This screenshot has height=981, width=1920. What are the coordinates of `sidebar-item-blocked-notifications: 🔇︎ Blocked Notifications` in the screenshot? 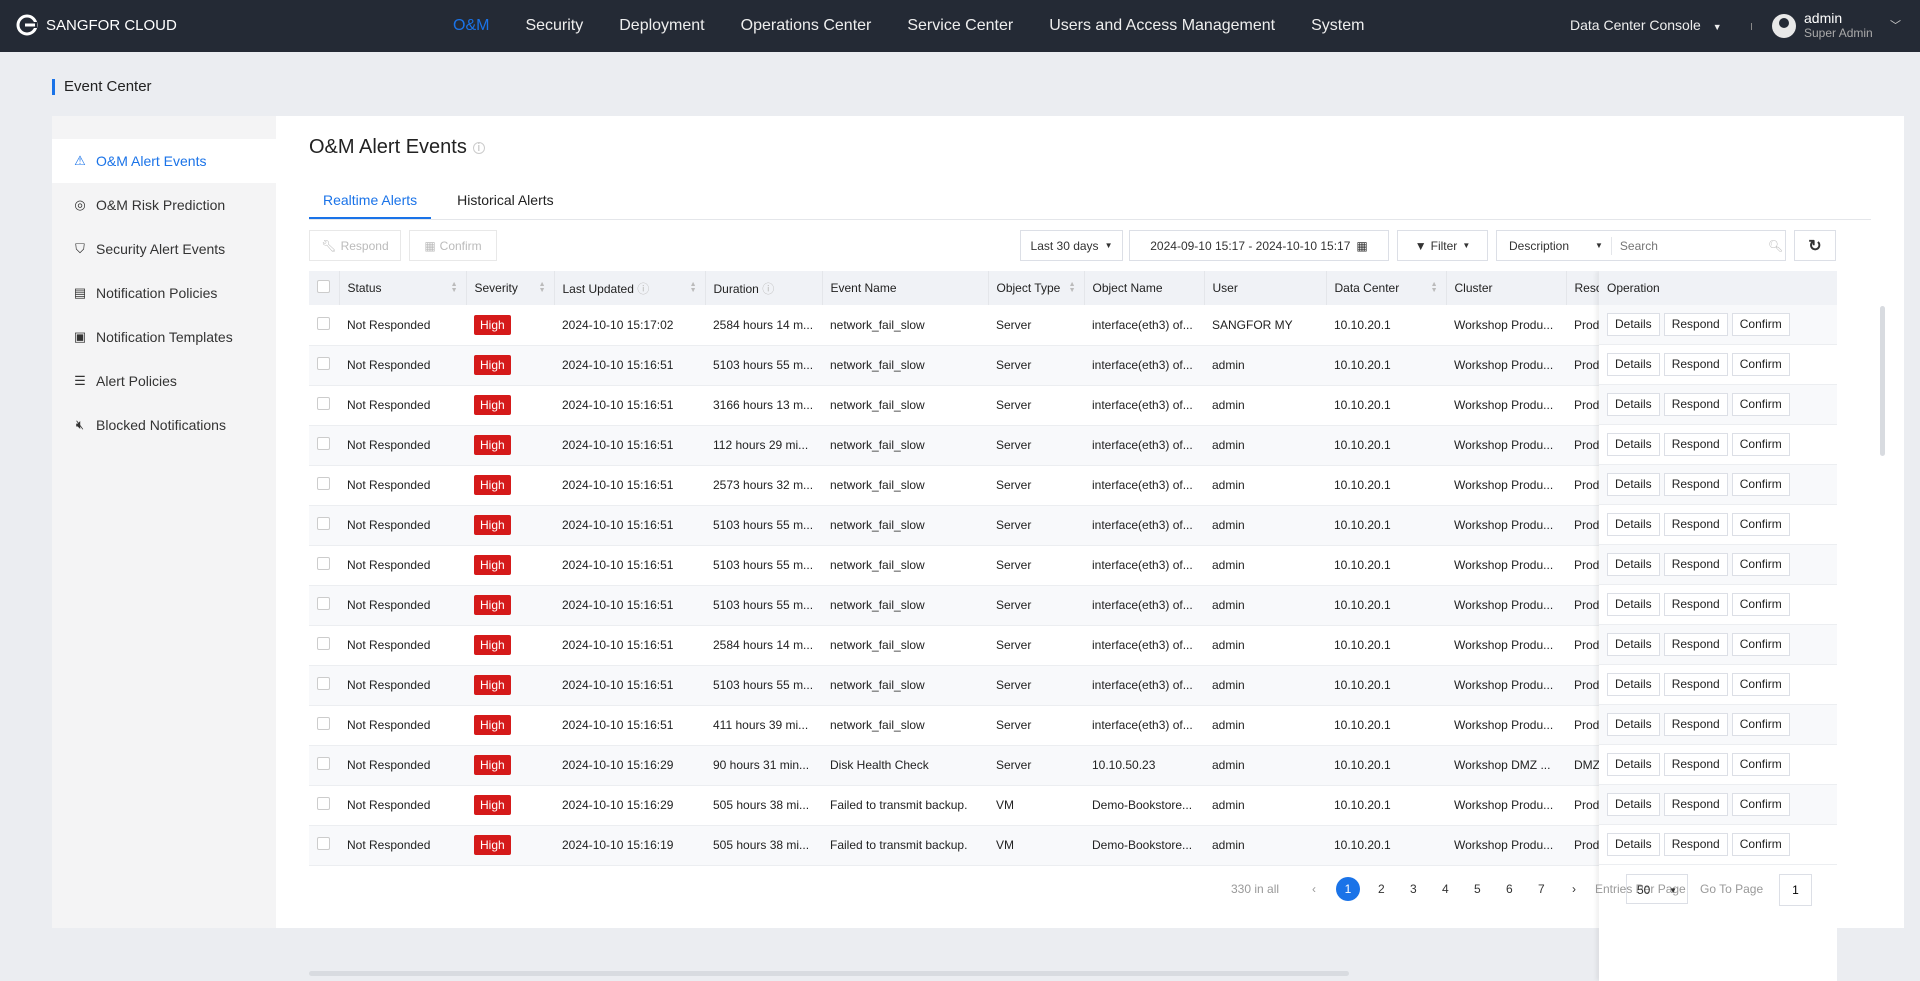 It's located at (164, 425).